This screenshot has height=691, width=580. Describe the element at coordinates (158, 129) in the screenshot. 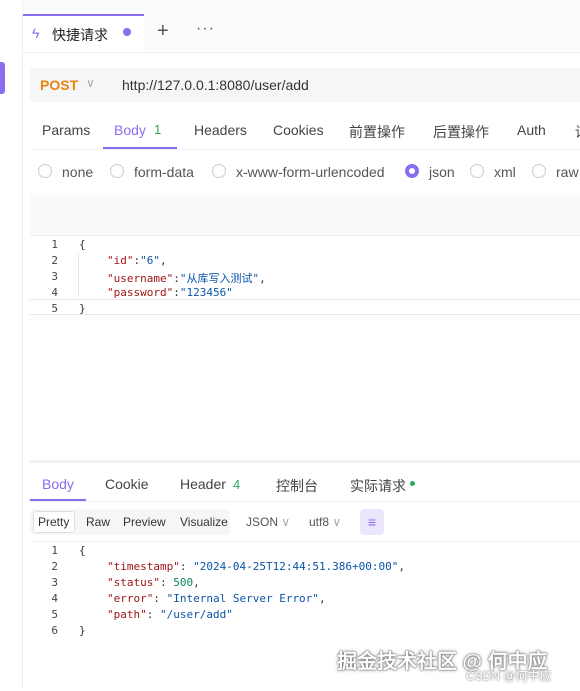

I see `body-count-badge: 1` at that location.